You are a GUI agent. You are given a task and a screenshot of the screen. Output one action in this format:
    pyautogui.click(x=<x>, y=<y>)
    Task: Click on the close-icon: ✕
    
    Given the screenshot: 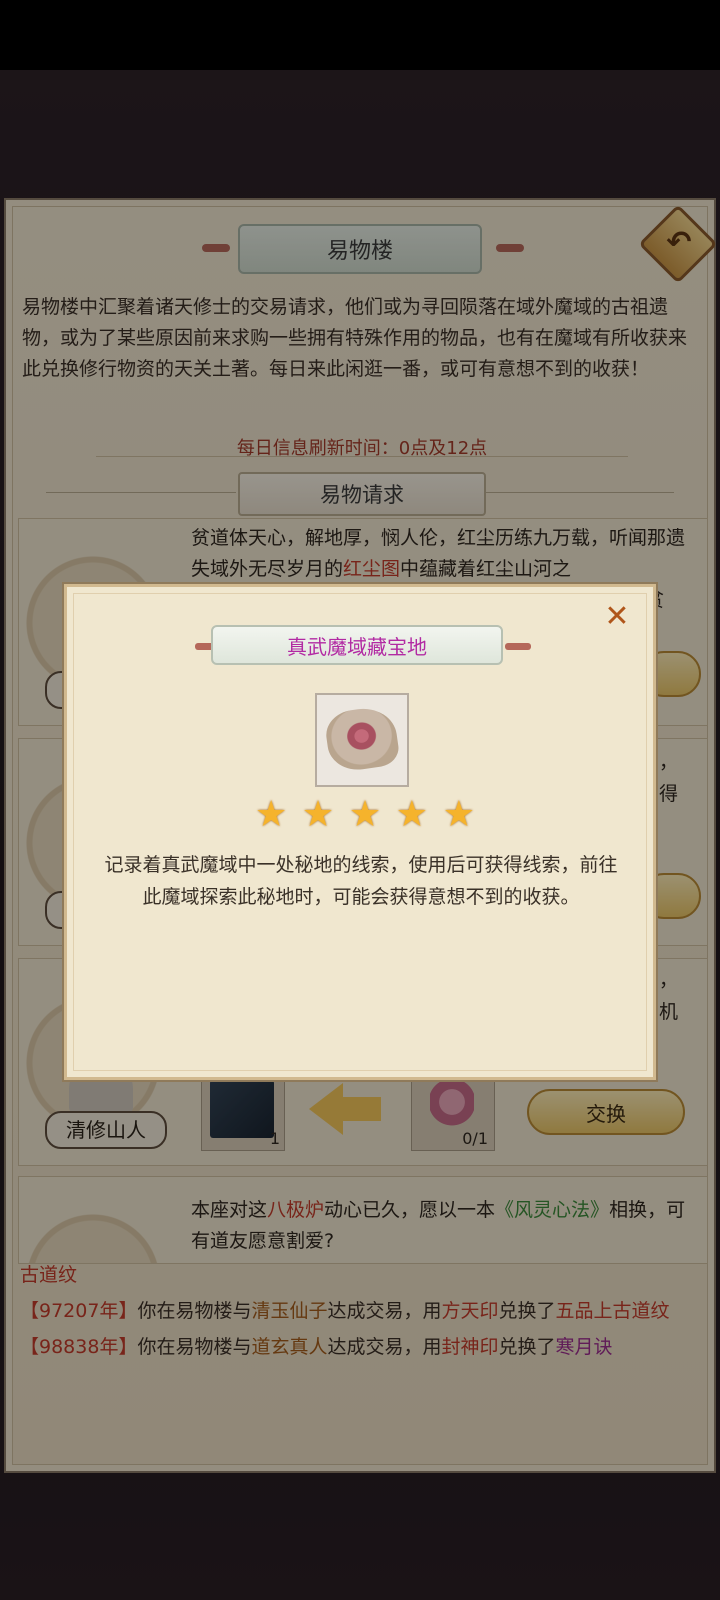 What is the action you would take?
    pyautogui.click(x=617, y=617)
    